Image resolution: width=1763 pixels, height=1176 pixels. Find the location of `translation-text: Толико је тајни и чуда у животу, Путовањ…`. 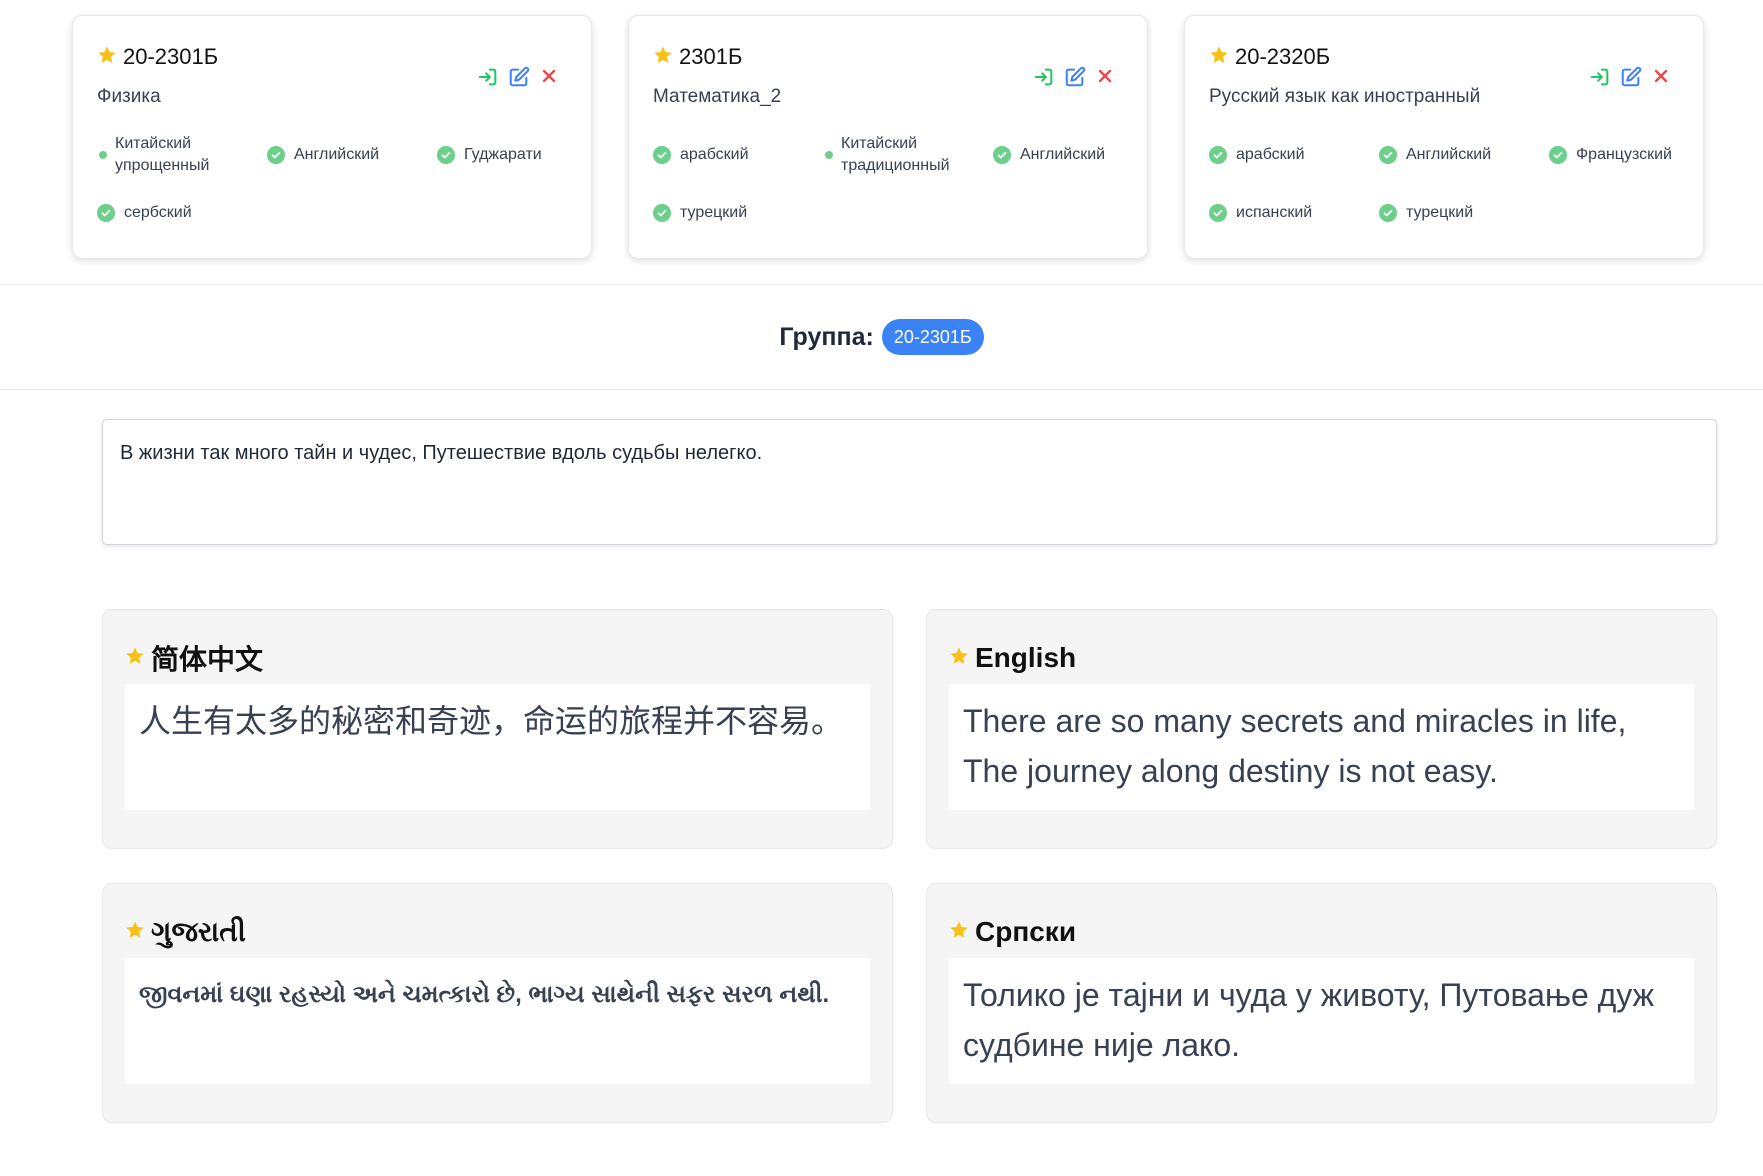

translation-text: Толико је тајни и чуда у животу, Путовањ… is located at coordinates (1321, 1021).